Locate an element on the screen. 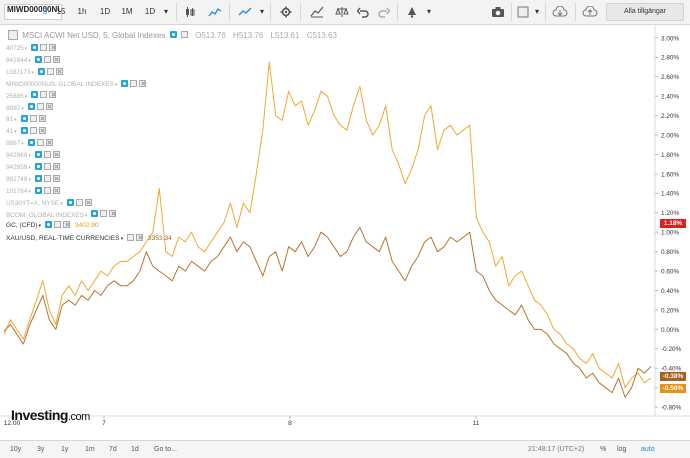 This screenshot has width=690, height=458. legend-hidden-row: 942944▾ is located at coordinates (33, 60).